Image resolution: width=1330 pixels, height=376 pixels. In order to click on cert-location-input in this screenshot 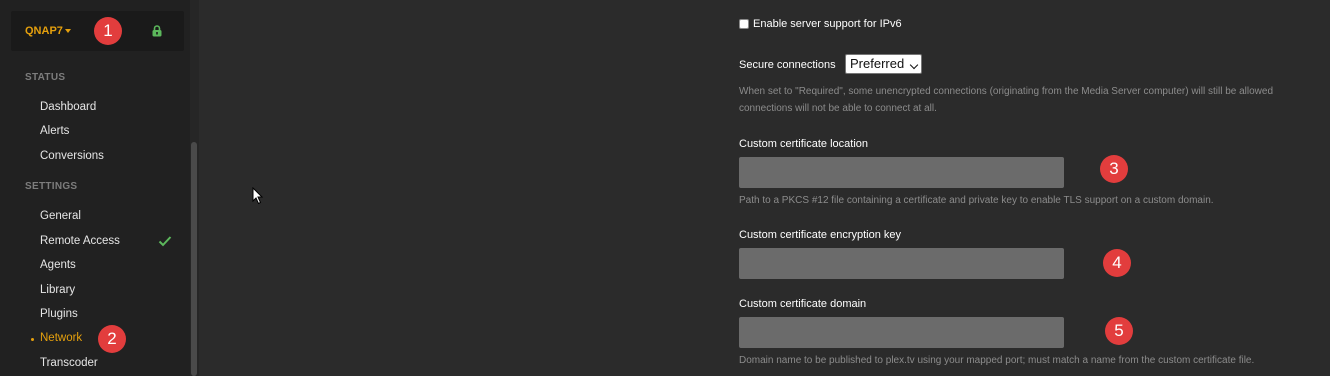, I will do `click(901, 172)`.